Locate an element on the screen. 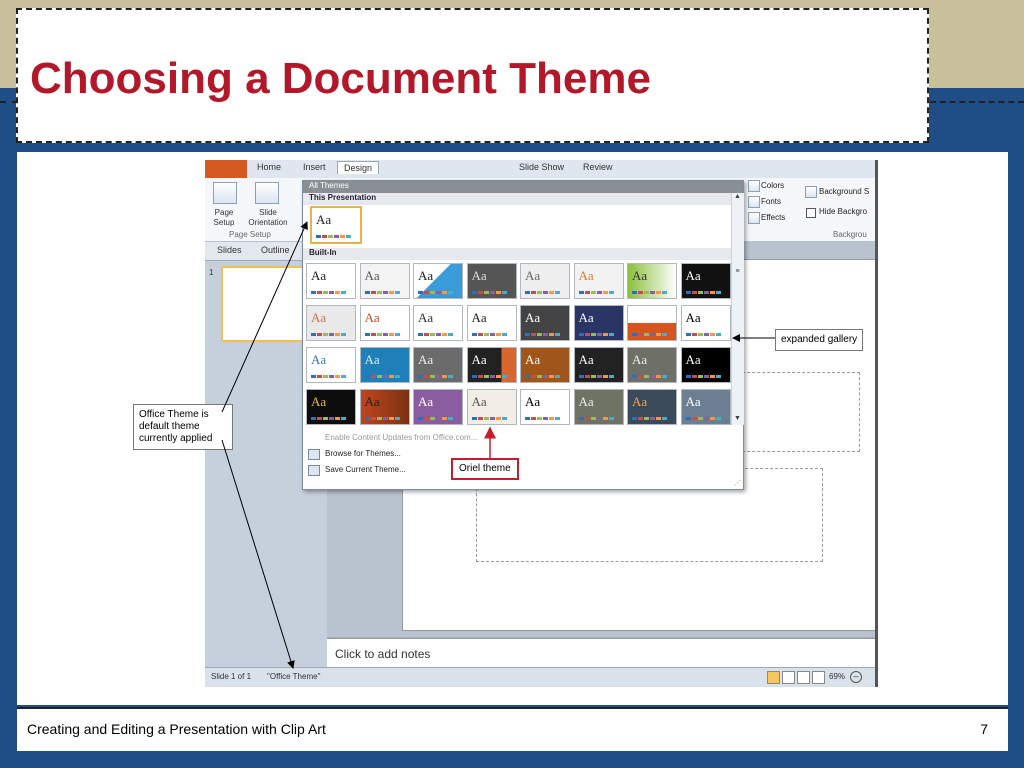  theme-paper: Aa is located at coordinates (598, 407).